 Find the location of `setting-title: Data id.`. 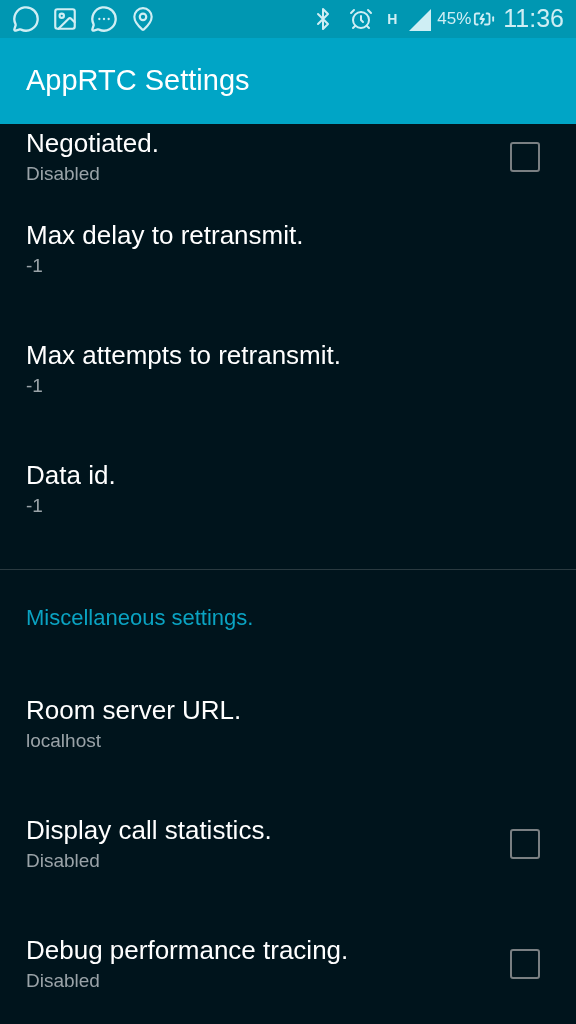

setting-title: Data id. is located at coordinates (71, 475).